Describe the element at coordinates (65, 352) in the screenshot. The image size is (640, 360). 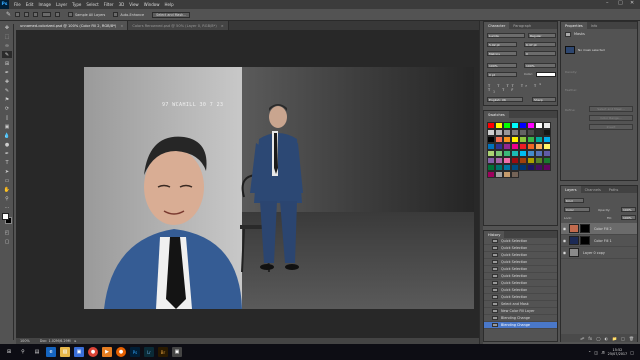
I see `file-explorer-icon: ▧` at that location.